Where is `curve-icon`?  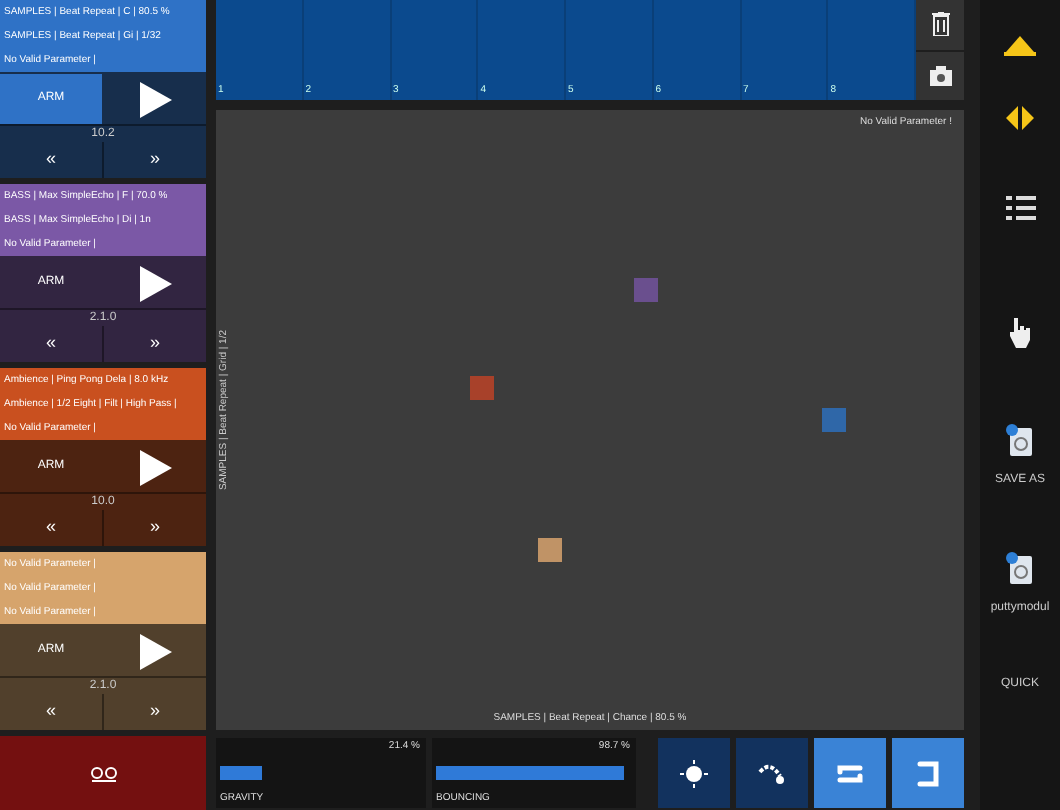 curve-icon is located at coordinates (772, 773).